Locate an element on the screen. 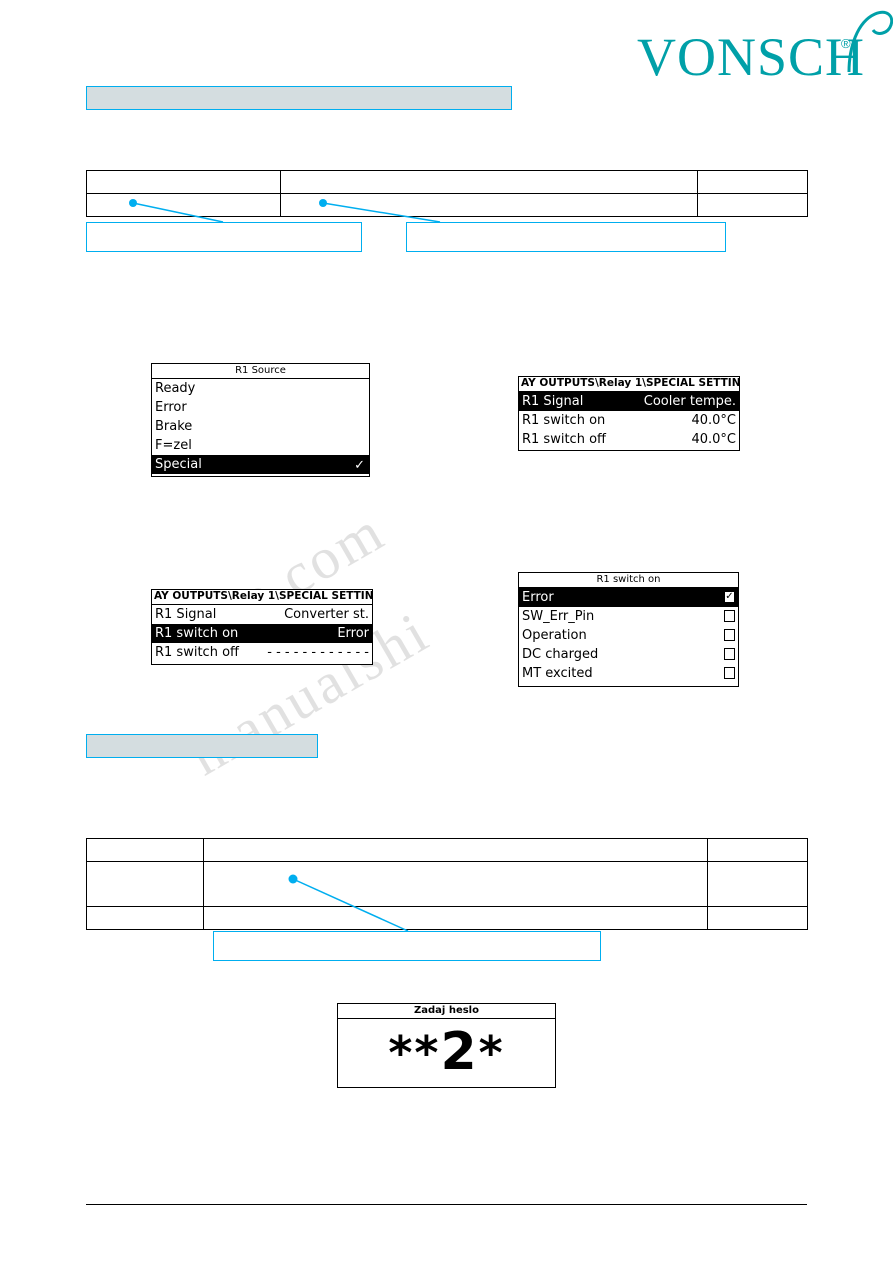 The width and height of the screenshot is (893, 1263). list-item: Error is located at coordinates (260, 407).